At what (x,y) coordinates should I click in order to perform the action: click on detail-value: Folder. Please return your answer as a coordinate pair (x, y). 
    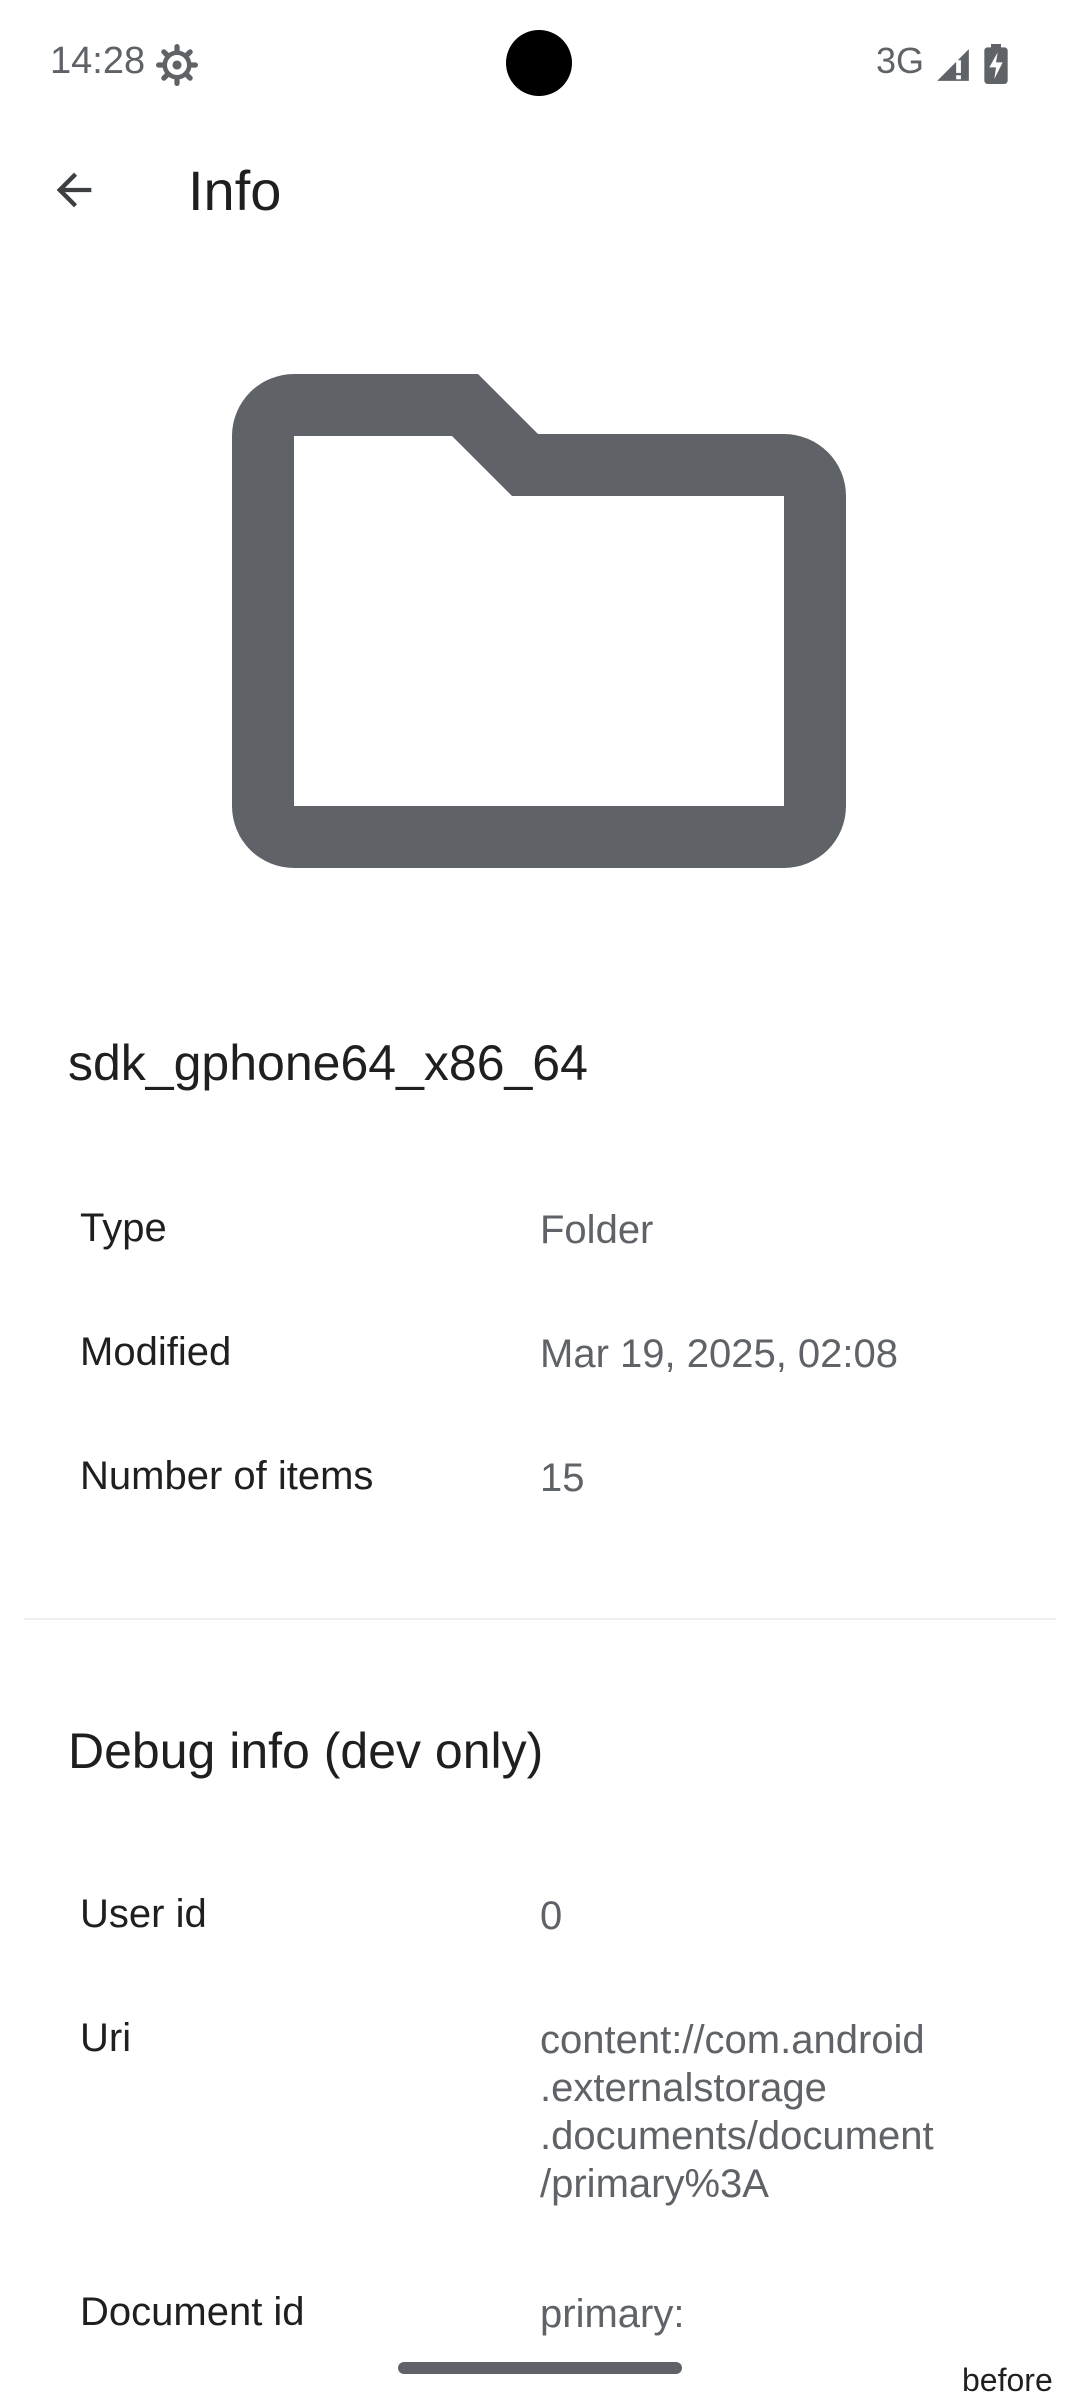
    Looking at the image, I should click on (597, 1230).